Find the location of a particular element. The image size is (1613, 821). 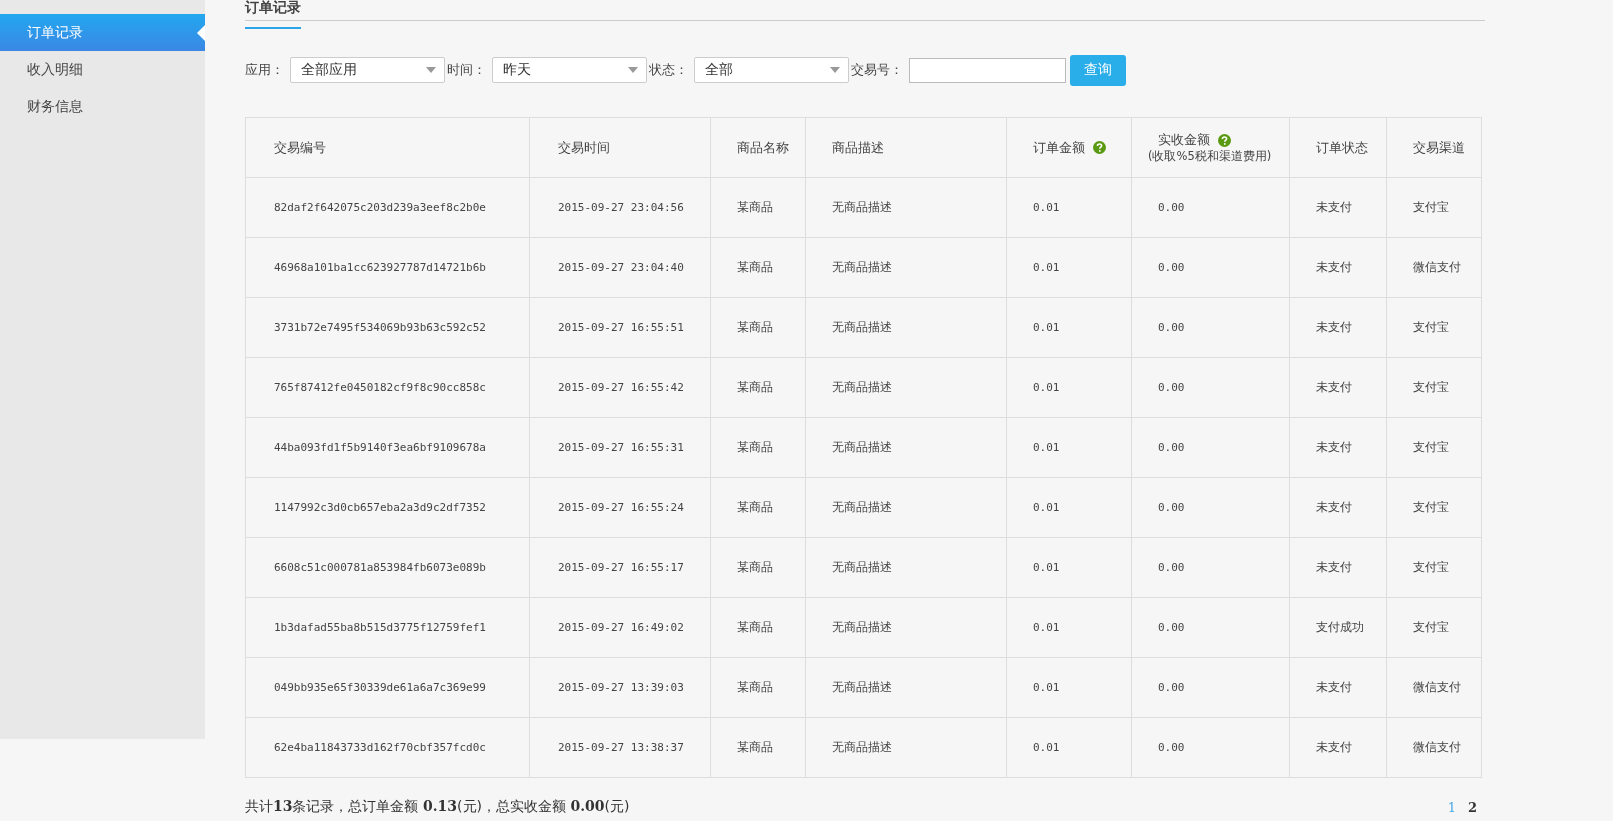

column-header: 商品描述 is located at coordinates (858, 147).